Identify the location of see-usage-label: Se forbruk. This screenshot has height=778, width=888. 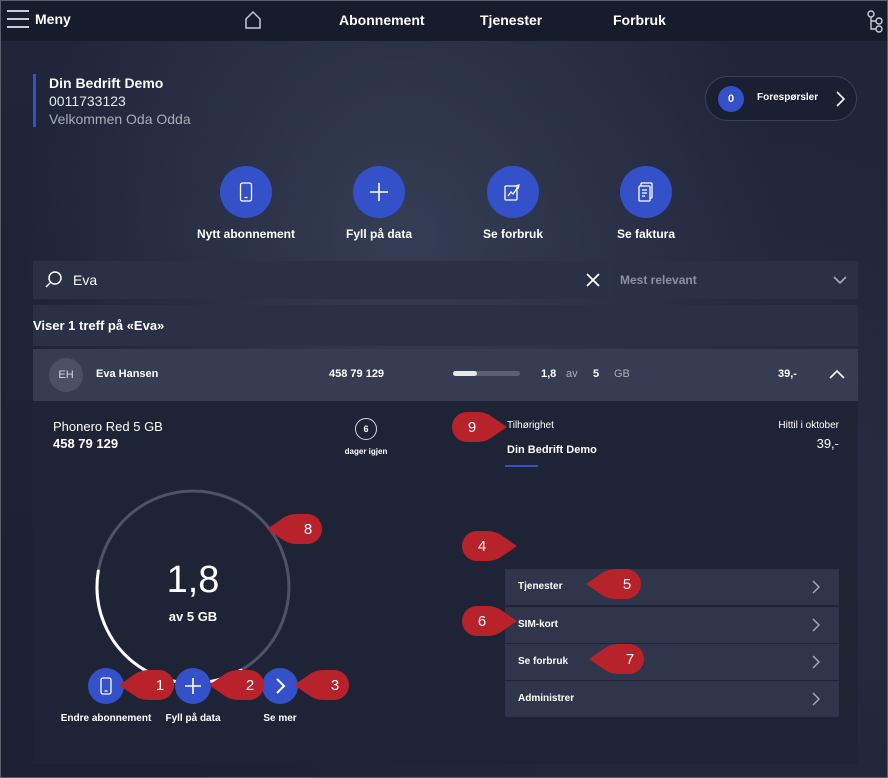
(512, 234).